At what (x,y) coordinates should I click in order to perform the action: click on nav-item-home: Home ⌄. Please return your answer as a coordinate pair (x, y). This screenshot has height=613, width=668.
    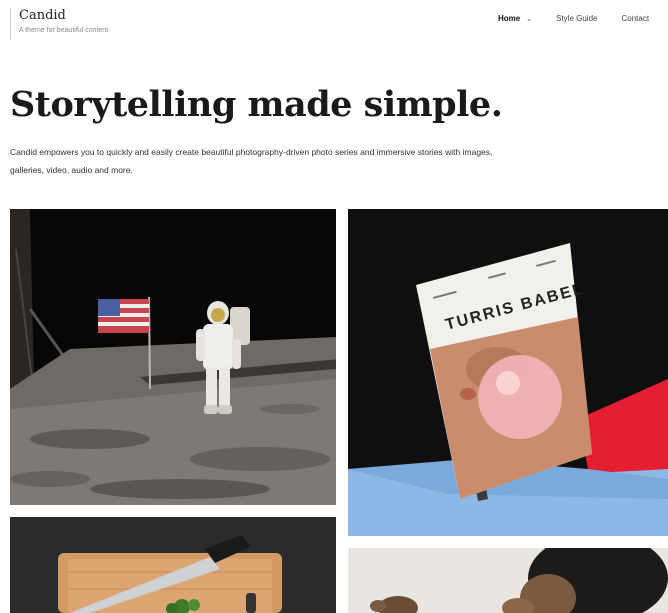
    Looking at the image, I should click on (515, 18).